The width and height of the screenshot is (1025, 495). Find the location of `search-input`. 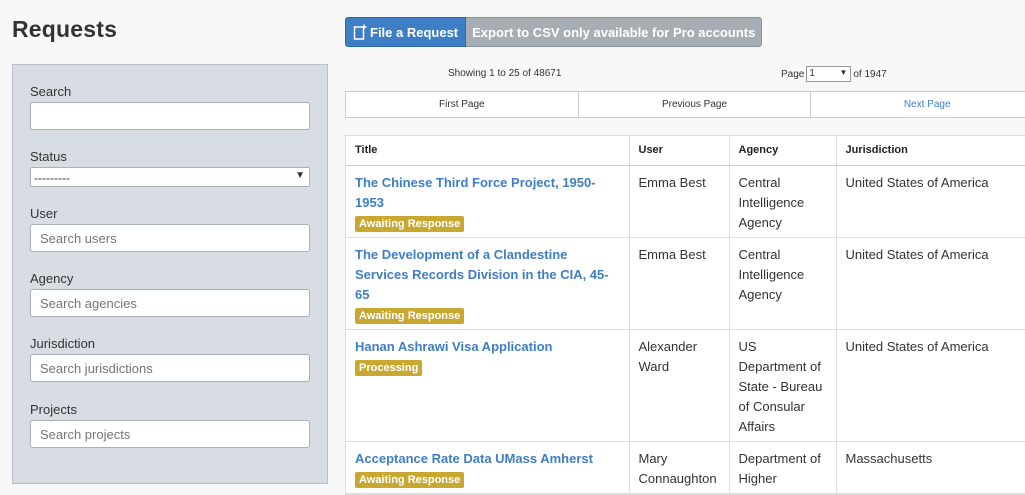

search-input is located at coordinates (170, 116).